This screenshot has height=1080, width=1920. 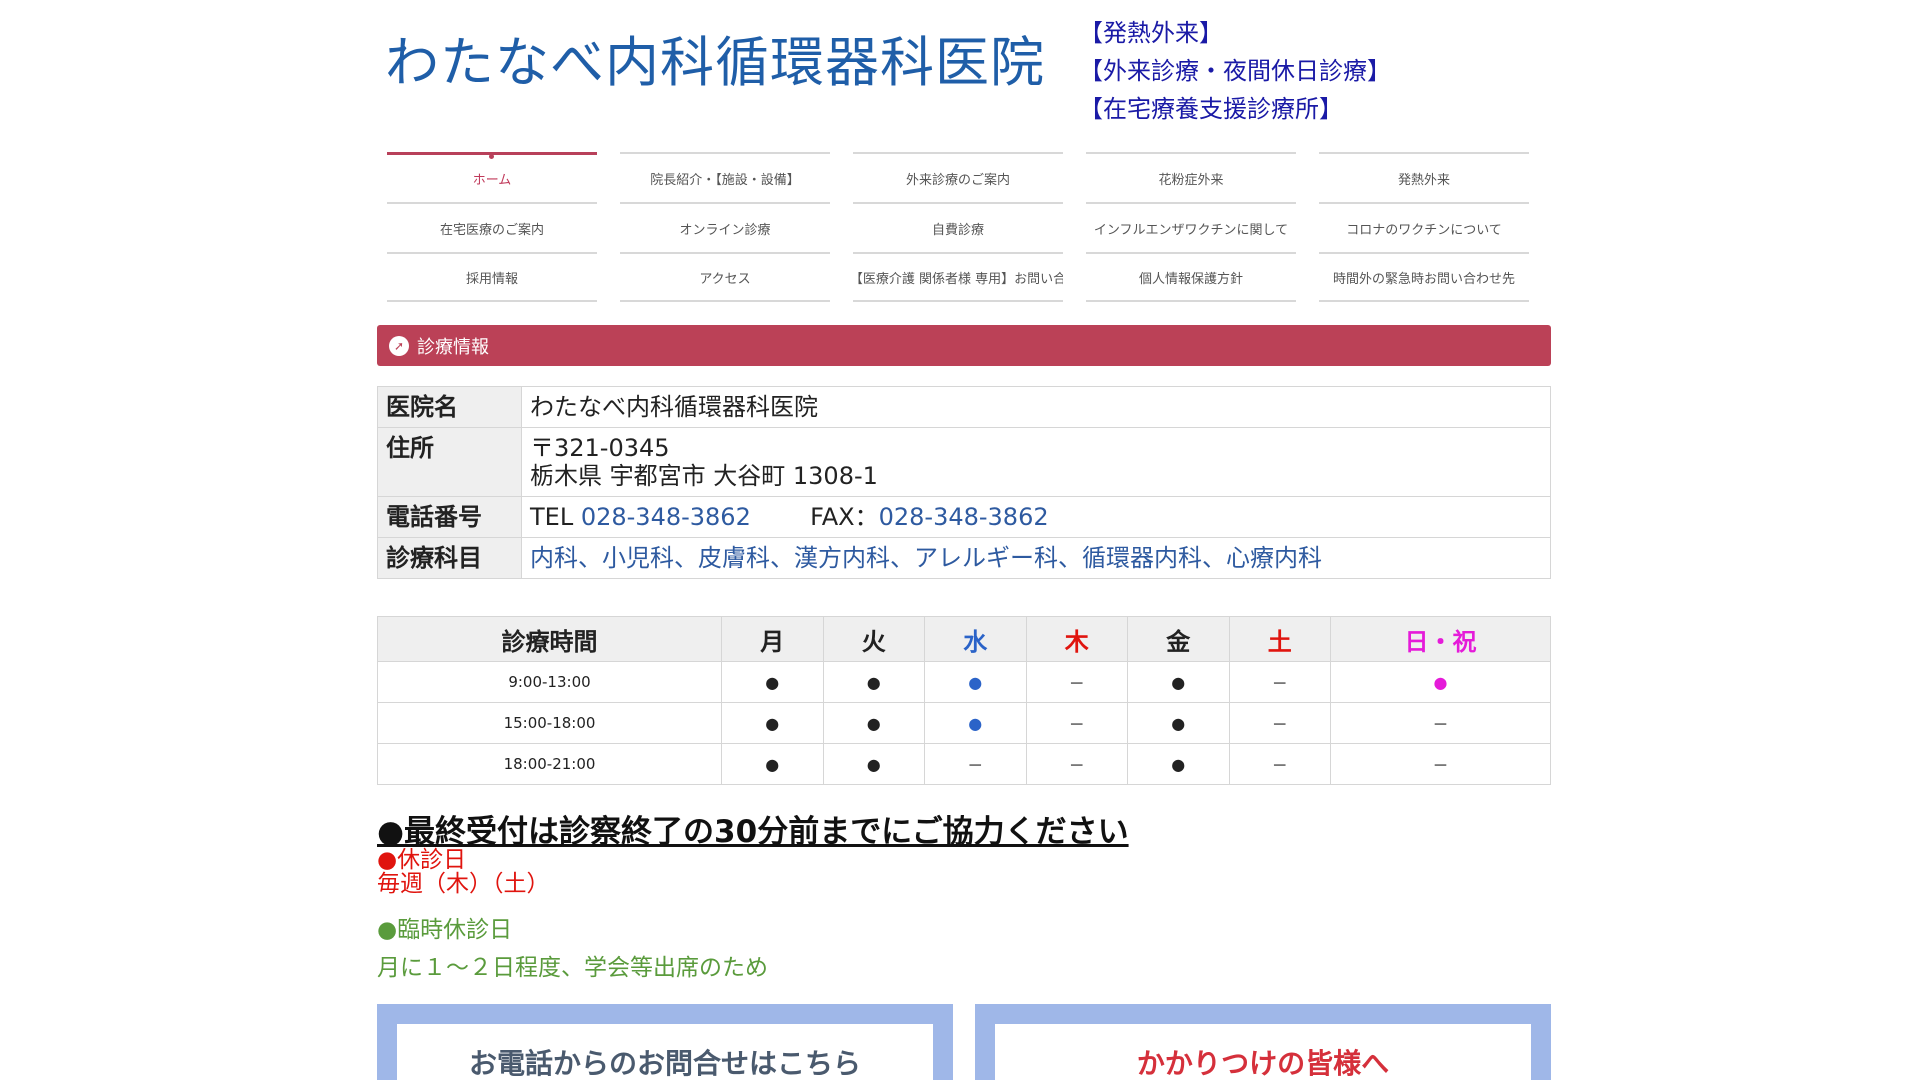 What do you see at coordinates (492, 227) in the screenshot?
I see `nav-item-homecare: 在宅医療のご案内` at bounding box center [492, 227].